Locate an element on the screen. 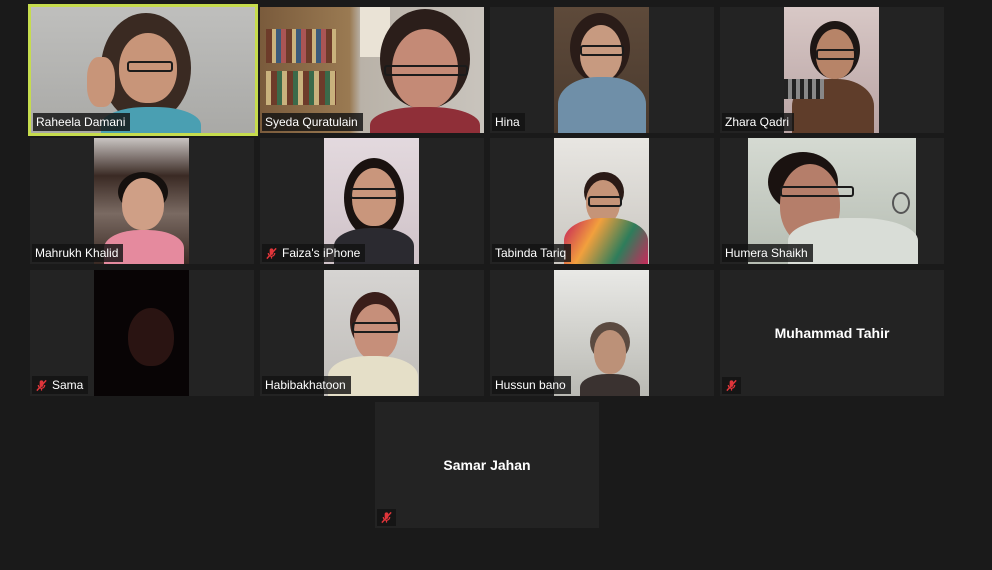 Image resolution: width=992 pixels, height=570 pixels. participant-name: Raheela Damani is located at coordinates (81, 122).